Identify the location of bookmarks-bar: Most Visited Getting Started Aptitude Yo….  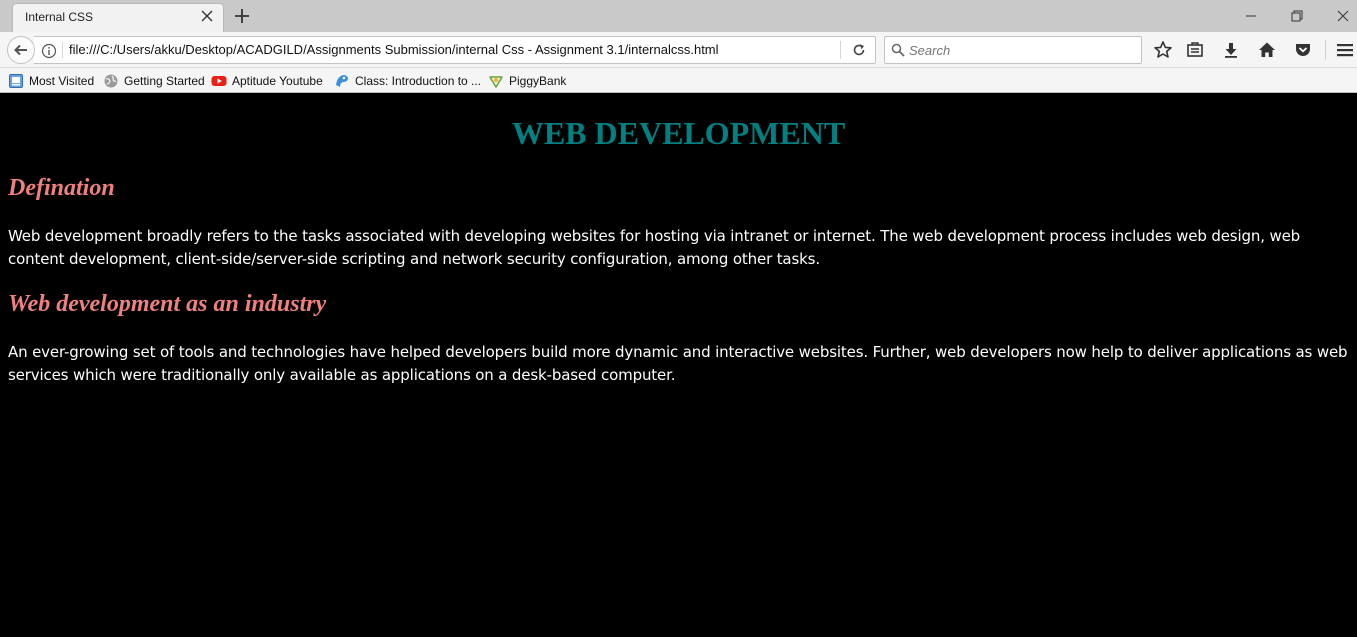
(678, 80).